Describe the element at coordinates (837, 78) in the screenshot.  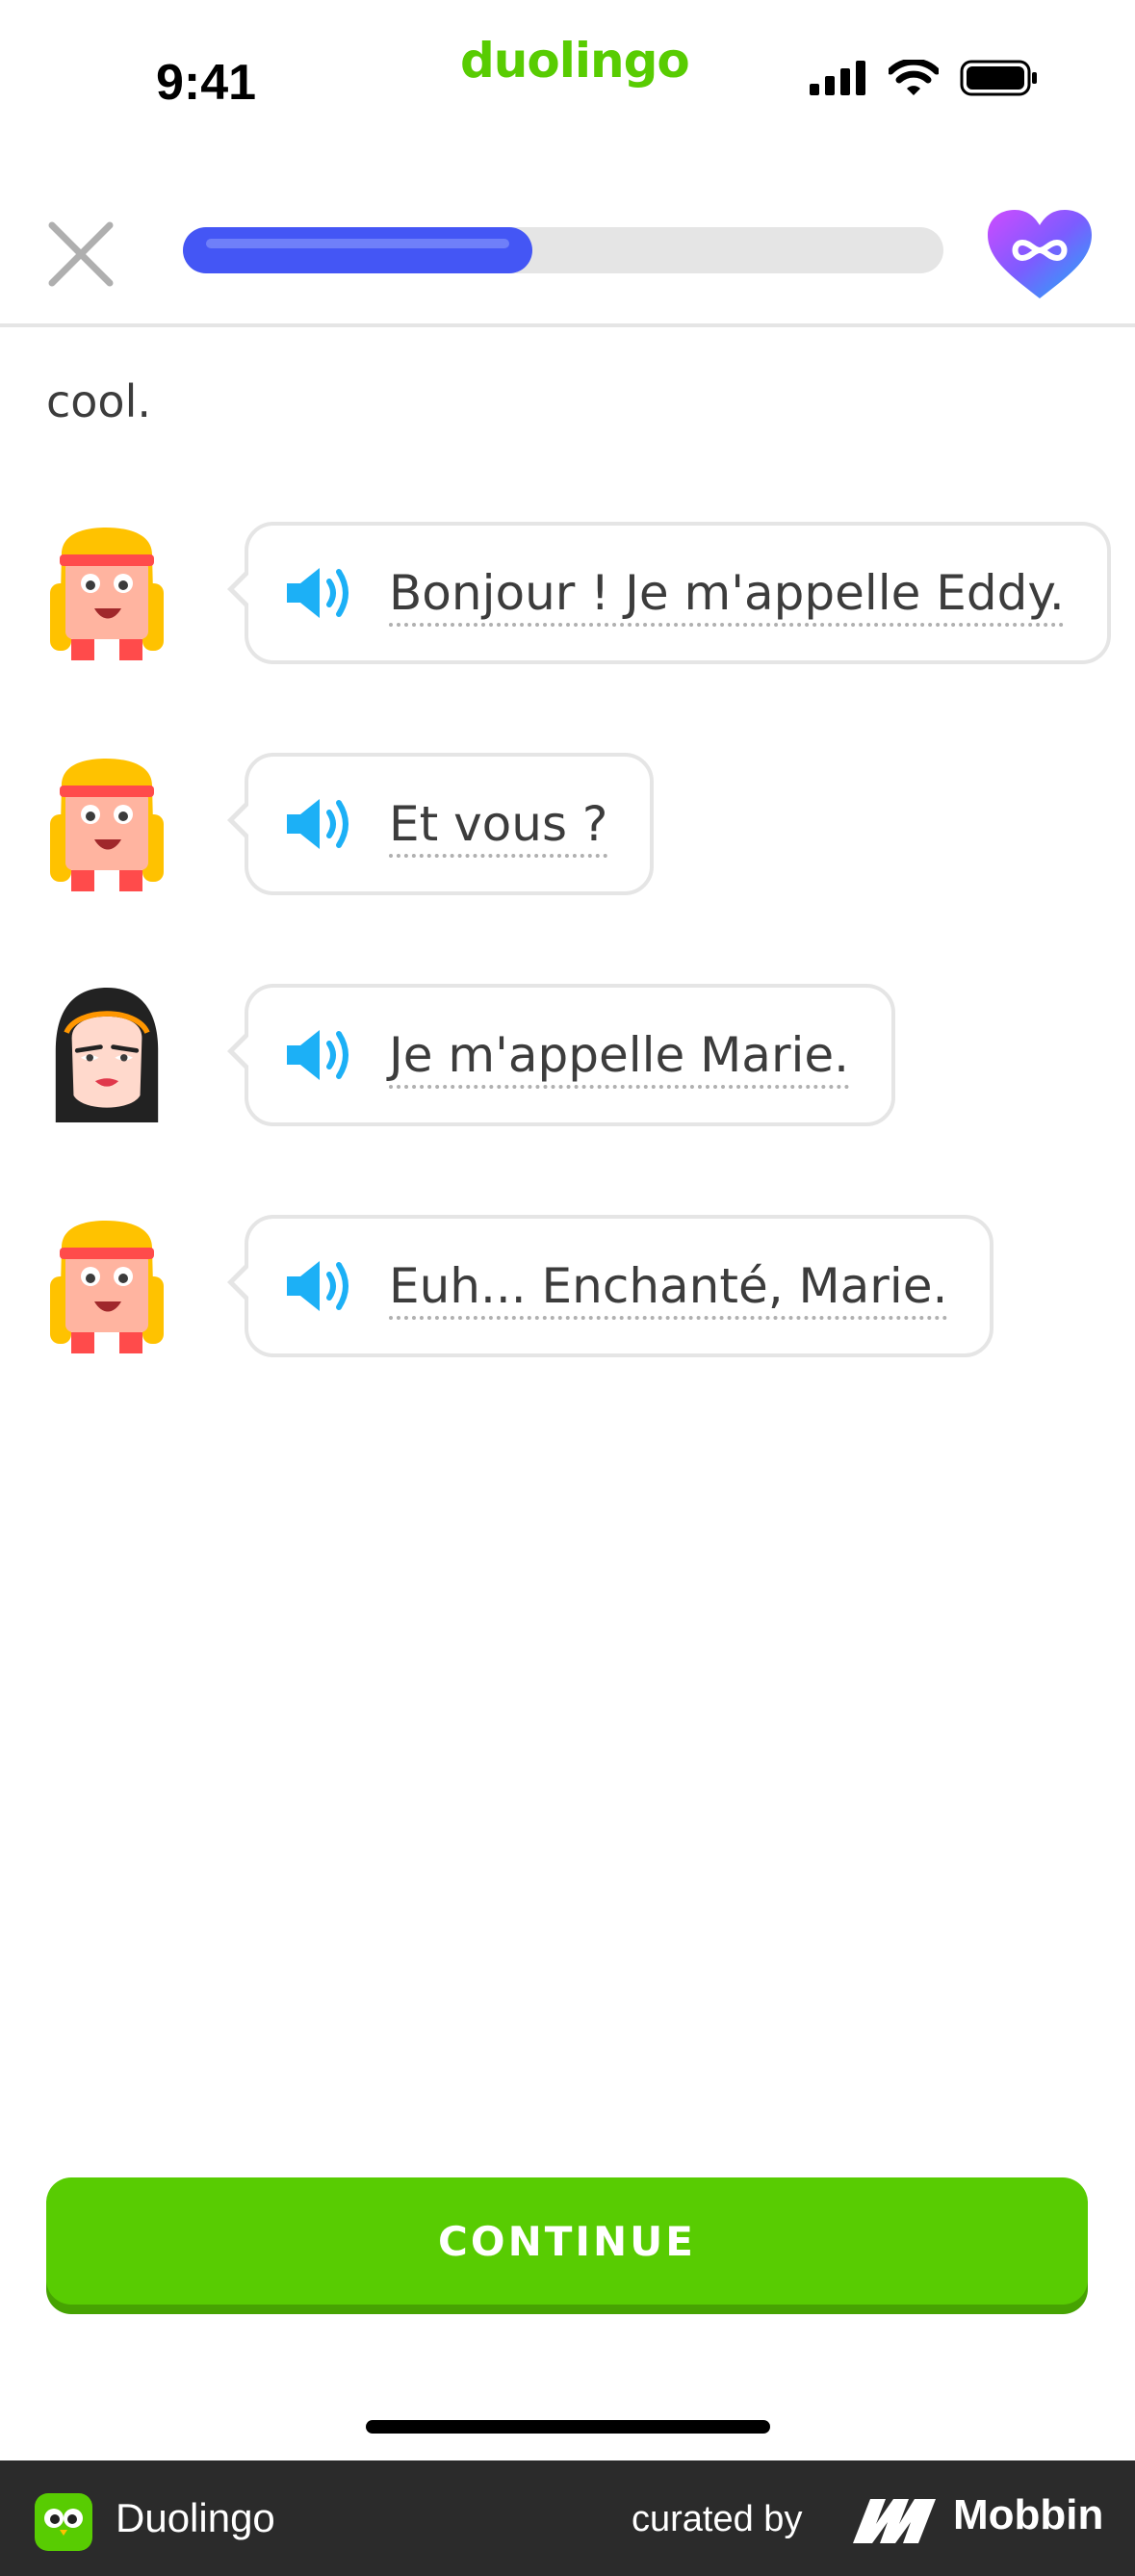
I see `cellular-signal-icon` at that location.